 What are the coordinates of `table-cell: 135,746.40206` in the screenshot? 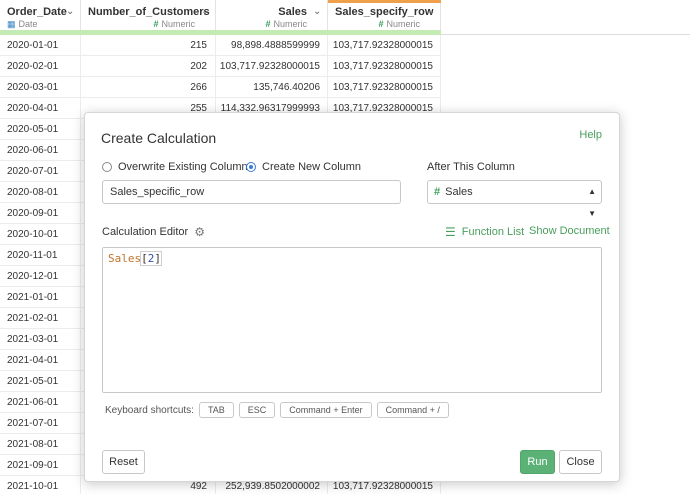 It's located at (272, 87).